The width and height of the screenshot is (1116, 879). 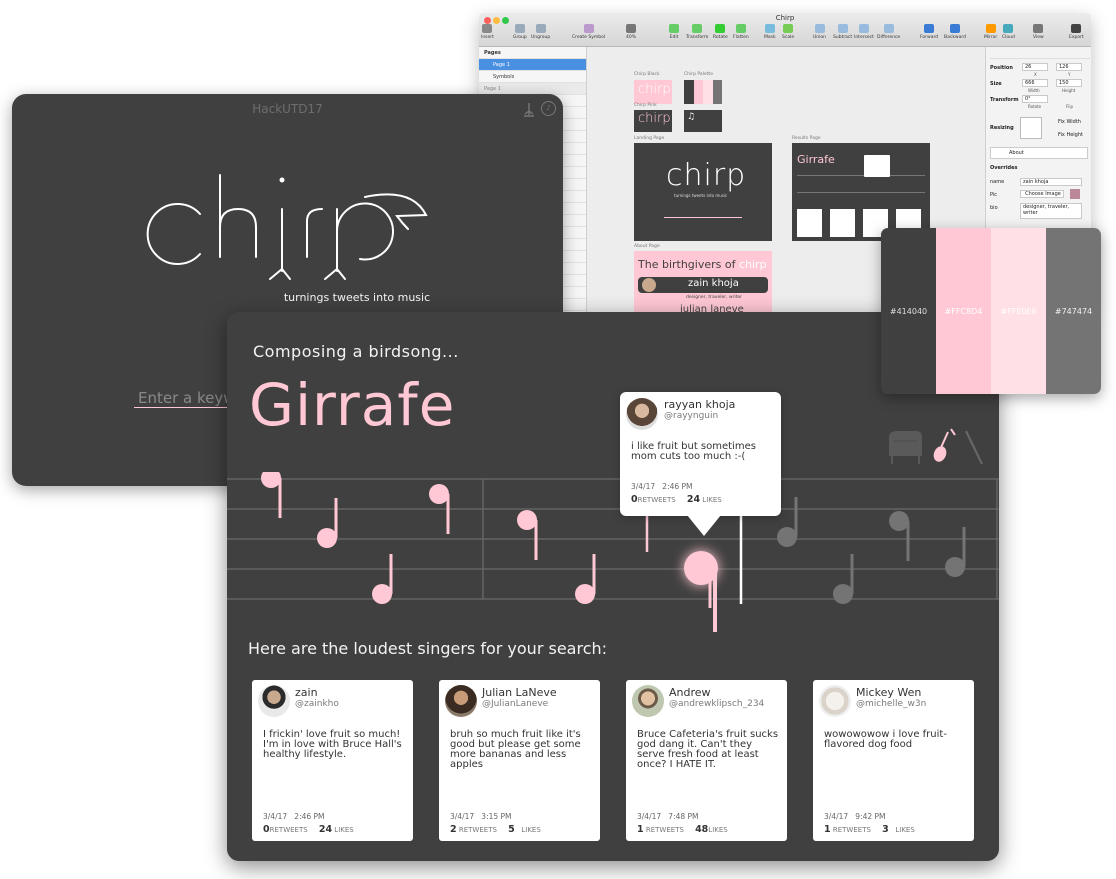 I want to click on popup-stats: 0RETWEETS 24 LIKES, so click(x=676, y=499).